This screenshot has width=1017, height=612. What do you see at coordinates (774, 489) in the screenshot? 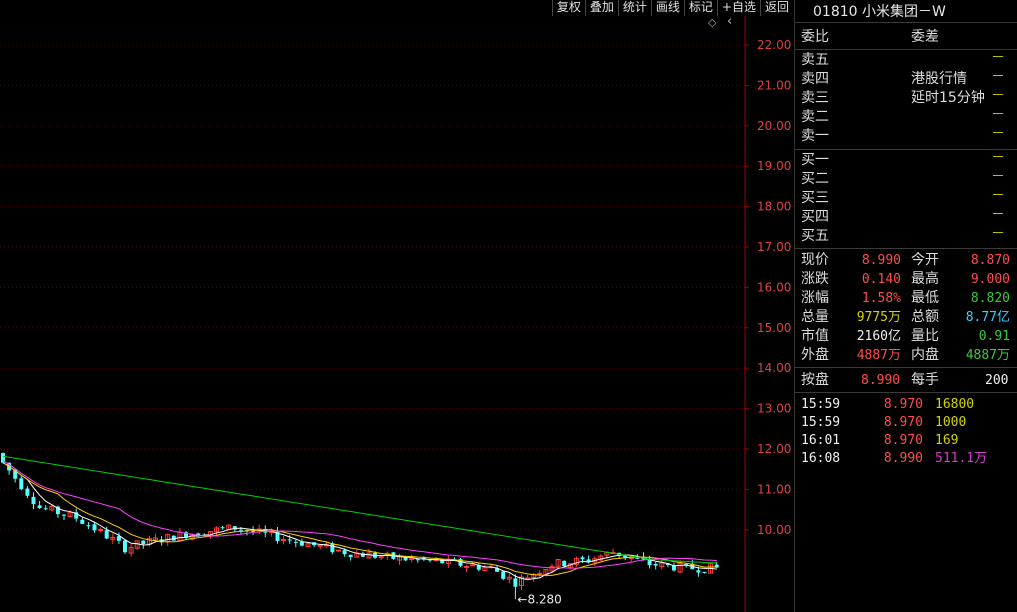
I see `y-axis-tick-label: 11.00` at bounding box center [774, 489].